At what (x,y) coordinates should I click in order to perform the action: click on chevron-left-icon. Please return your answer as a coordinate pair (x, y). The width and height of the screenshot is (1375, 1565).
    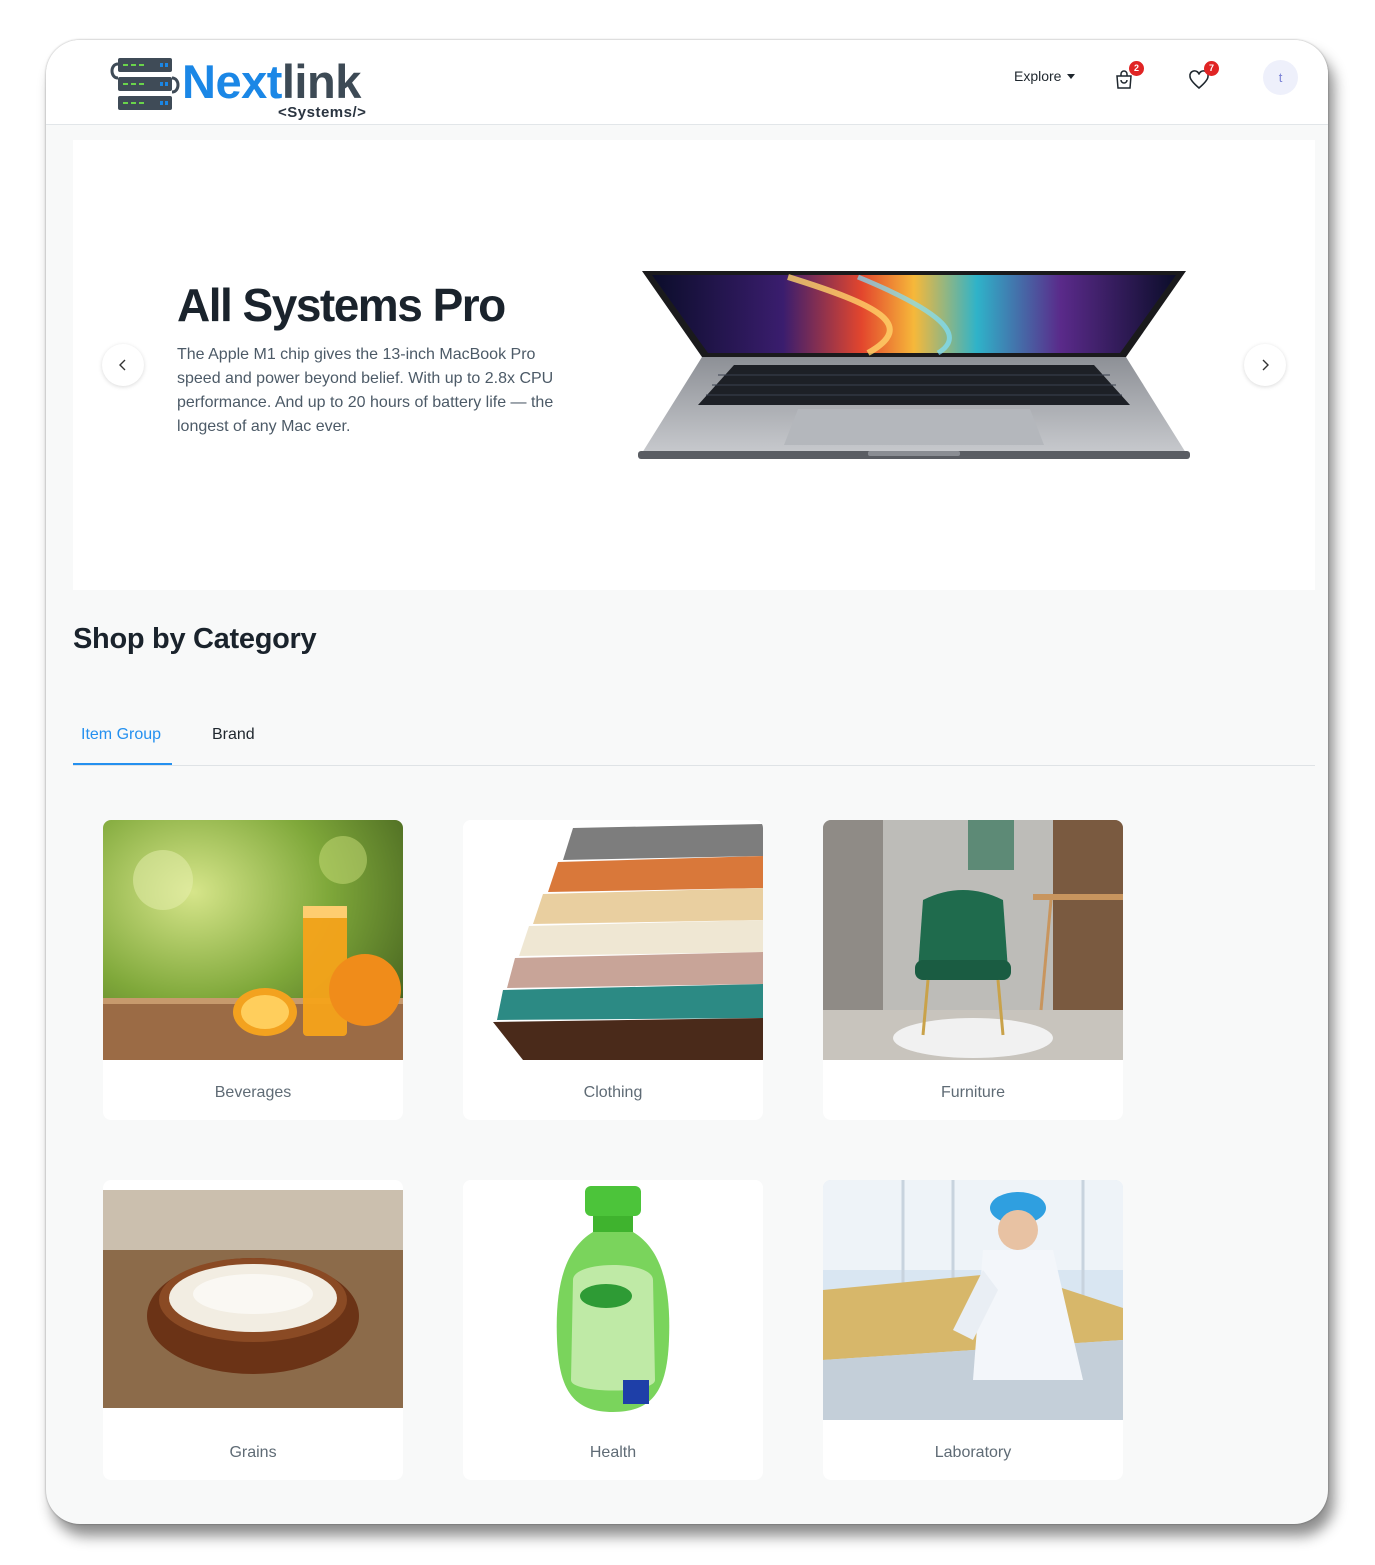
    Looking at the image, I should click on (122, 365).